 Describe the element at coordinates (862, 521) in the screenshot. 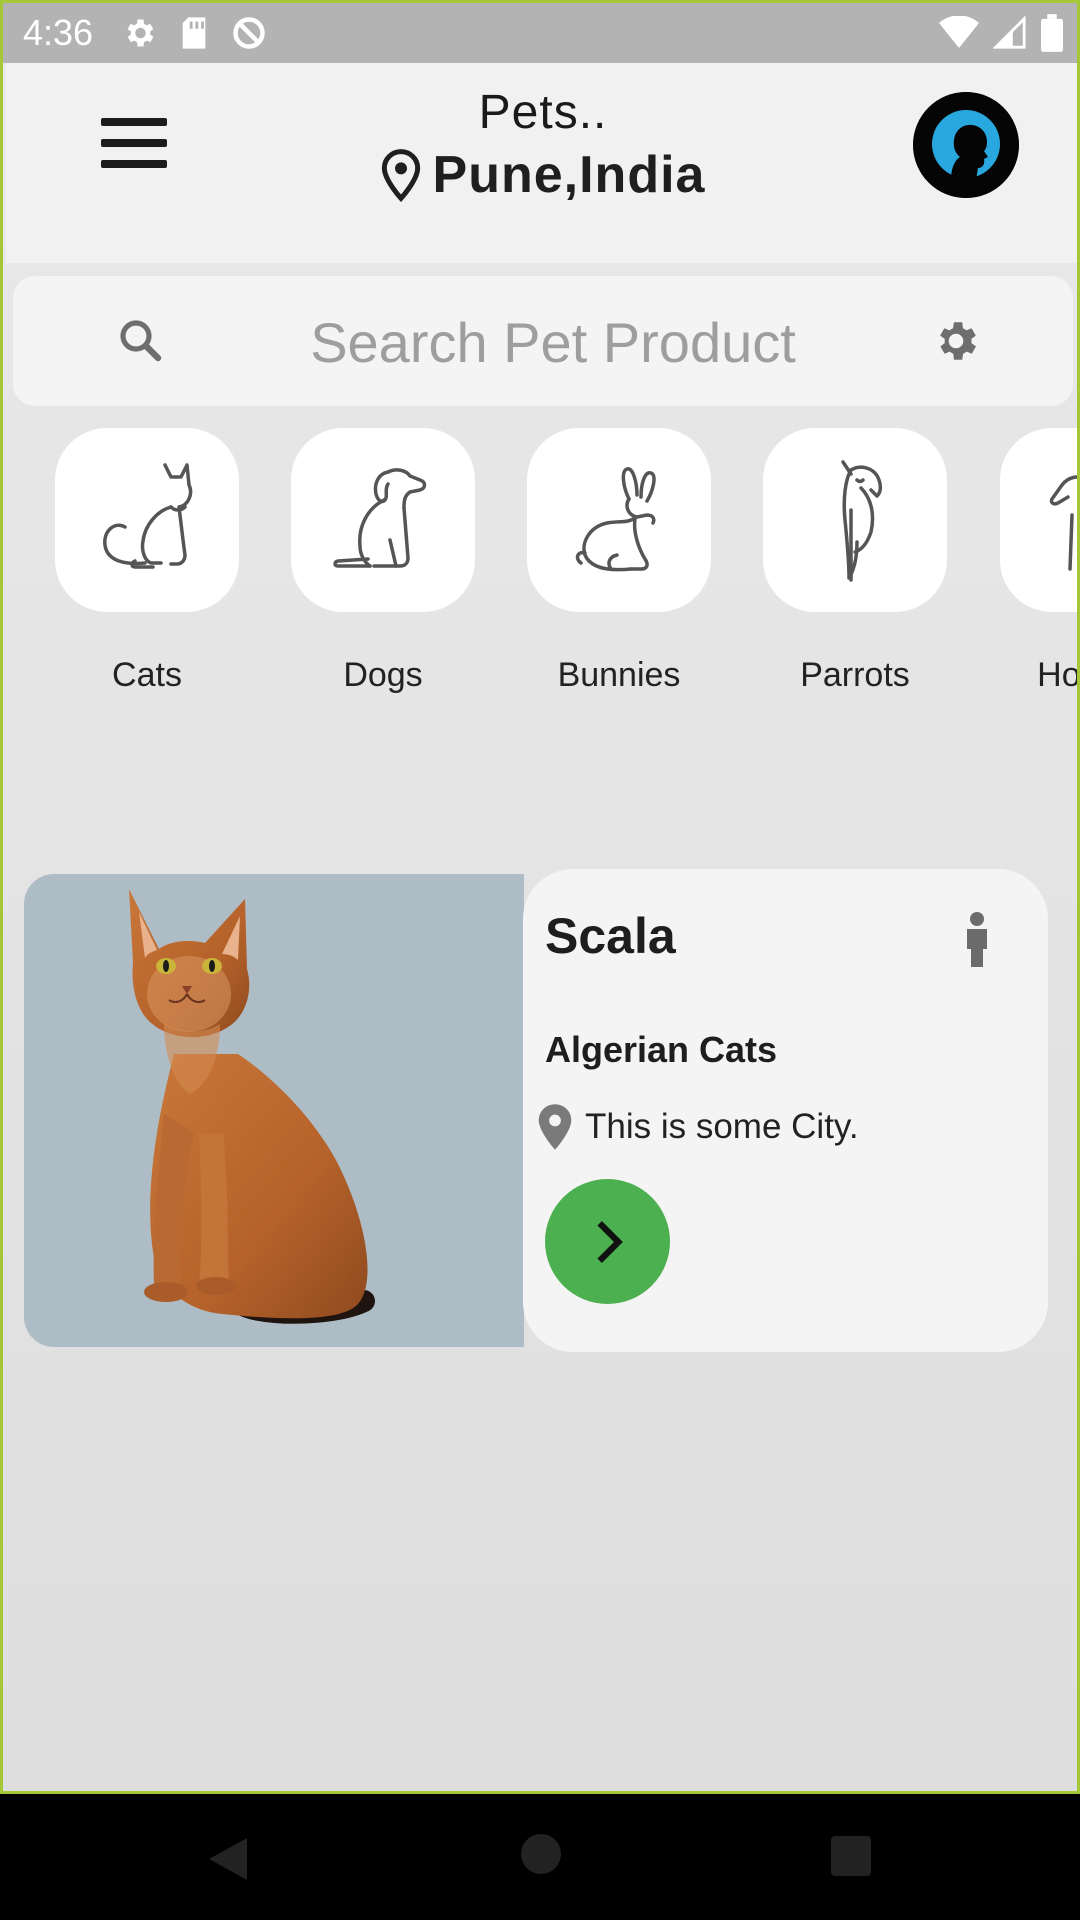

I see `parrot-icon` at that location.